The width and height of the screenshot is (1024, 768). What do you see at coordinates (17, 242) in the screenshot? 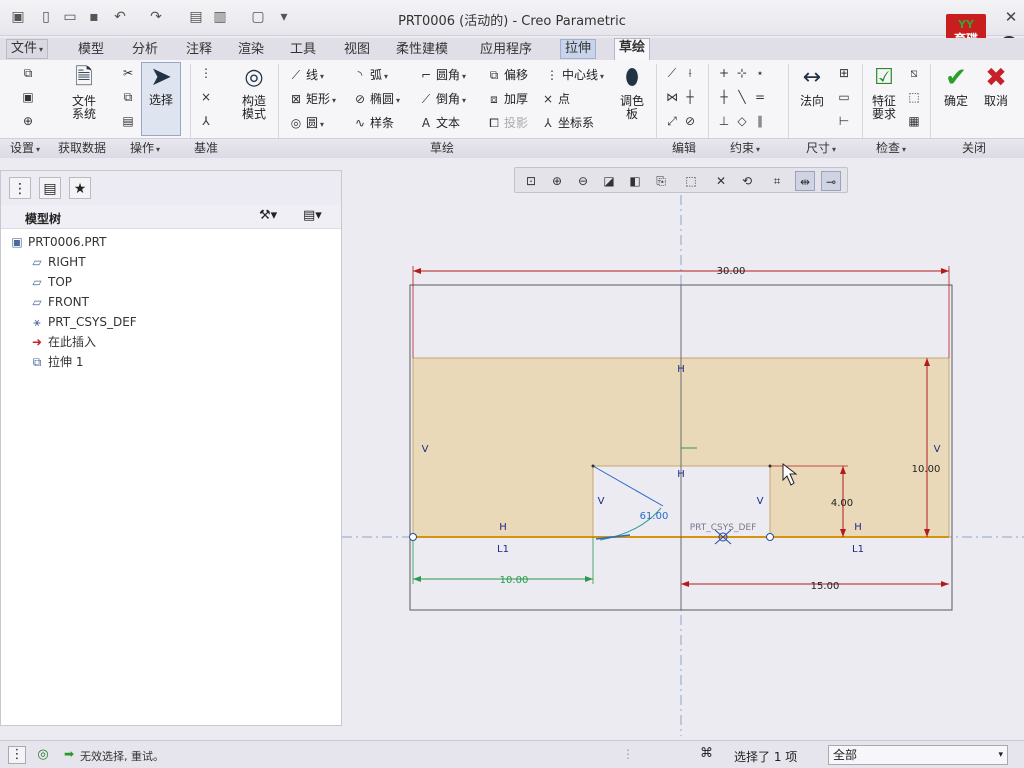
I see `part-icon: ▣` at bounding box center [17, 242].